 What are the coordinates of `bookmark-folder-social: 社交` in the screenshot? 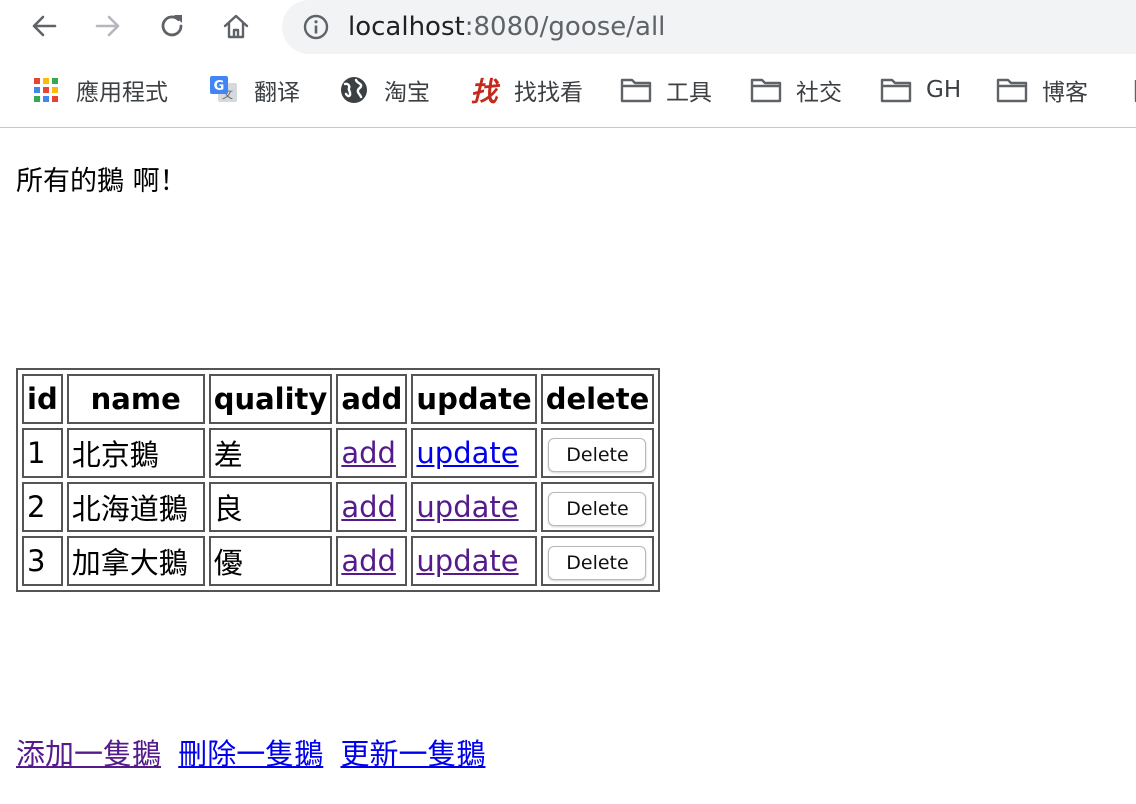 It's located at (796, 90).